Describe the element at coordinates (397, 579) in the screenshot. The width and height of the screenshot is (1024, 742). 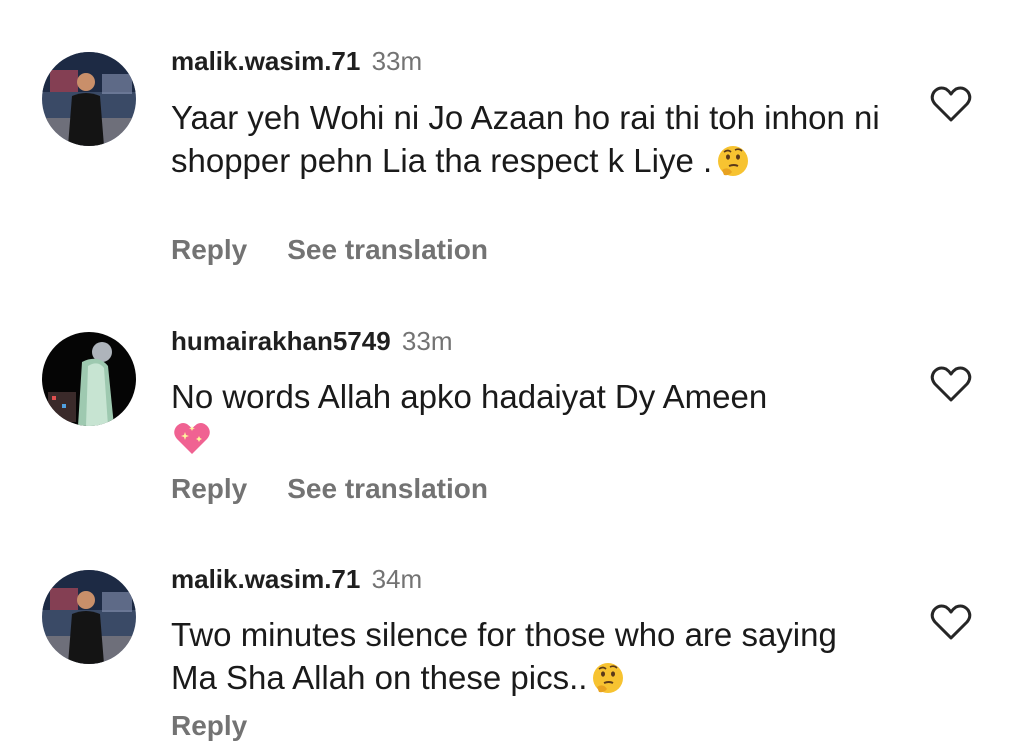
I see `timestamp: 34m` at that location.